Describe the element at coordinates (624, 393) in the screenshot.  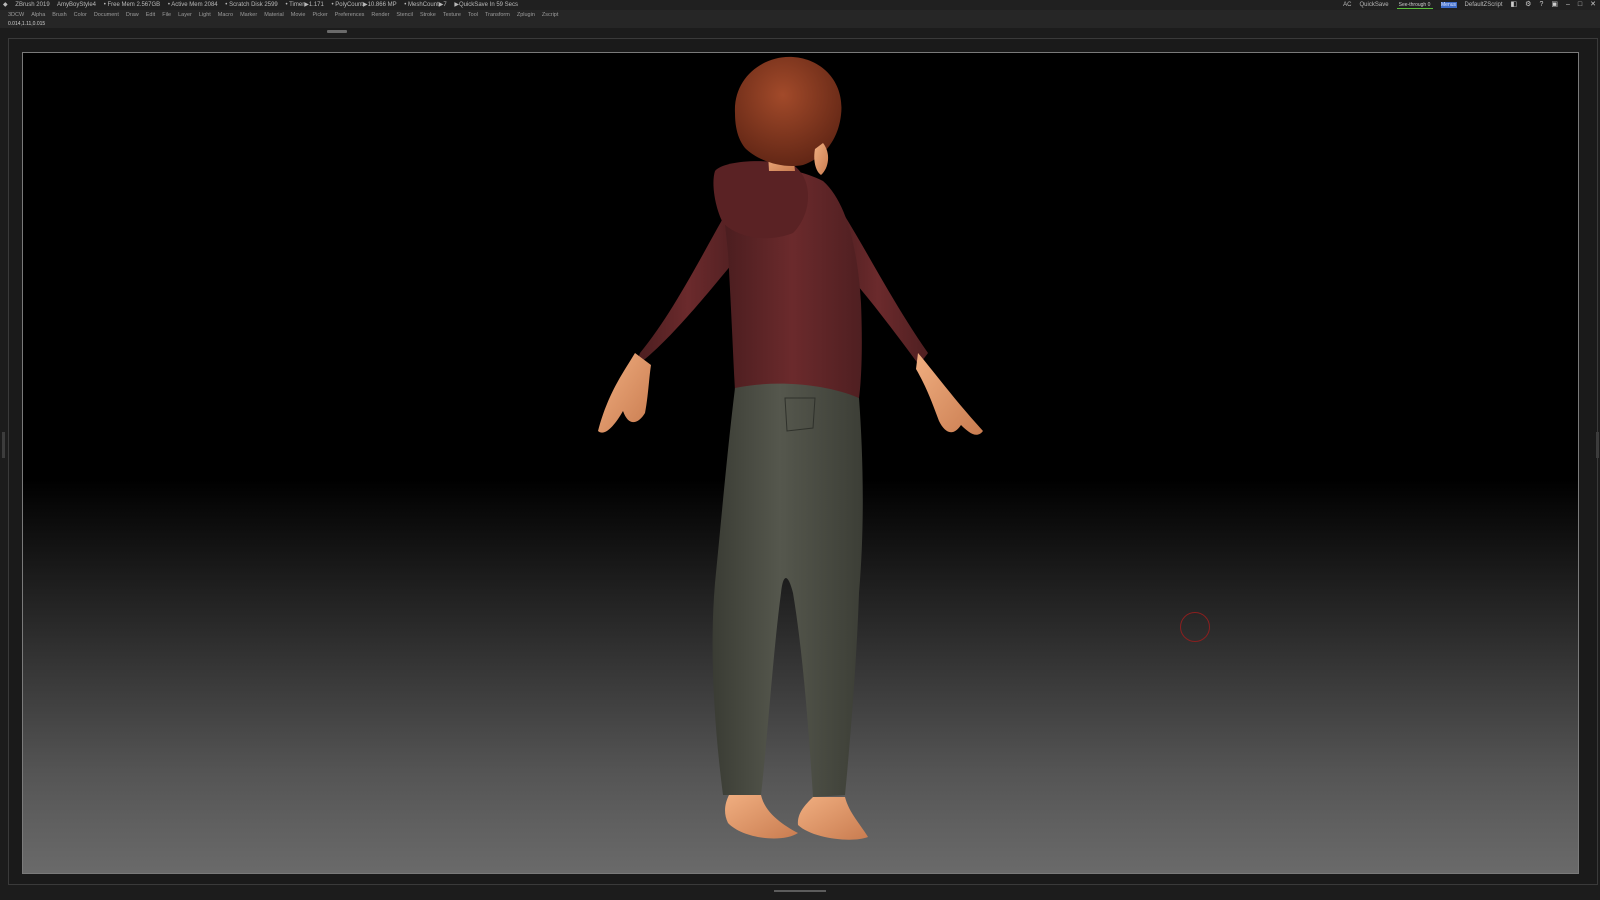
I see `left-hand` at that location.